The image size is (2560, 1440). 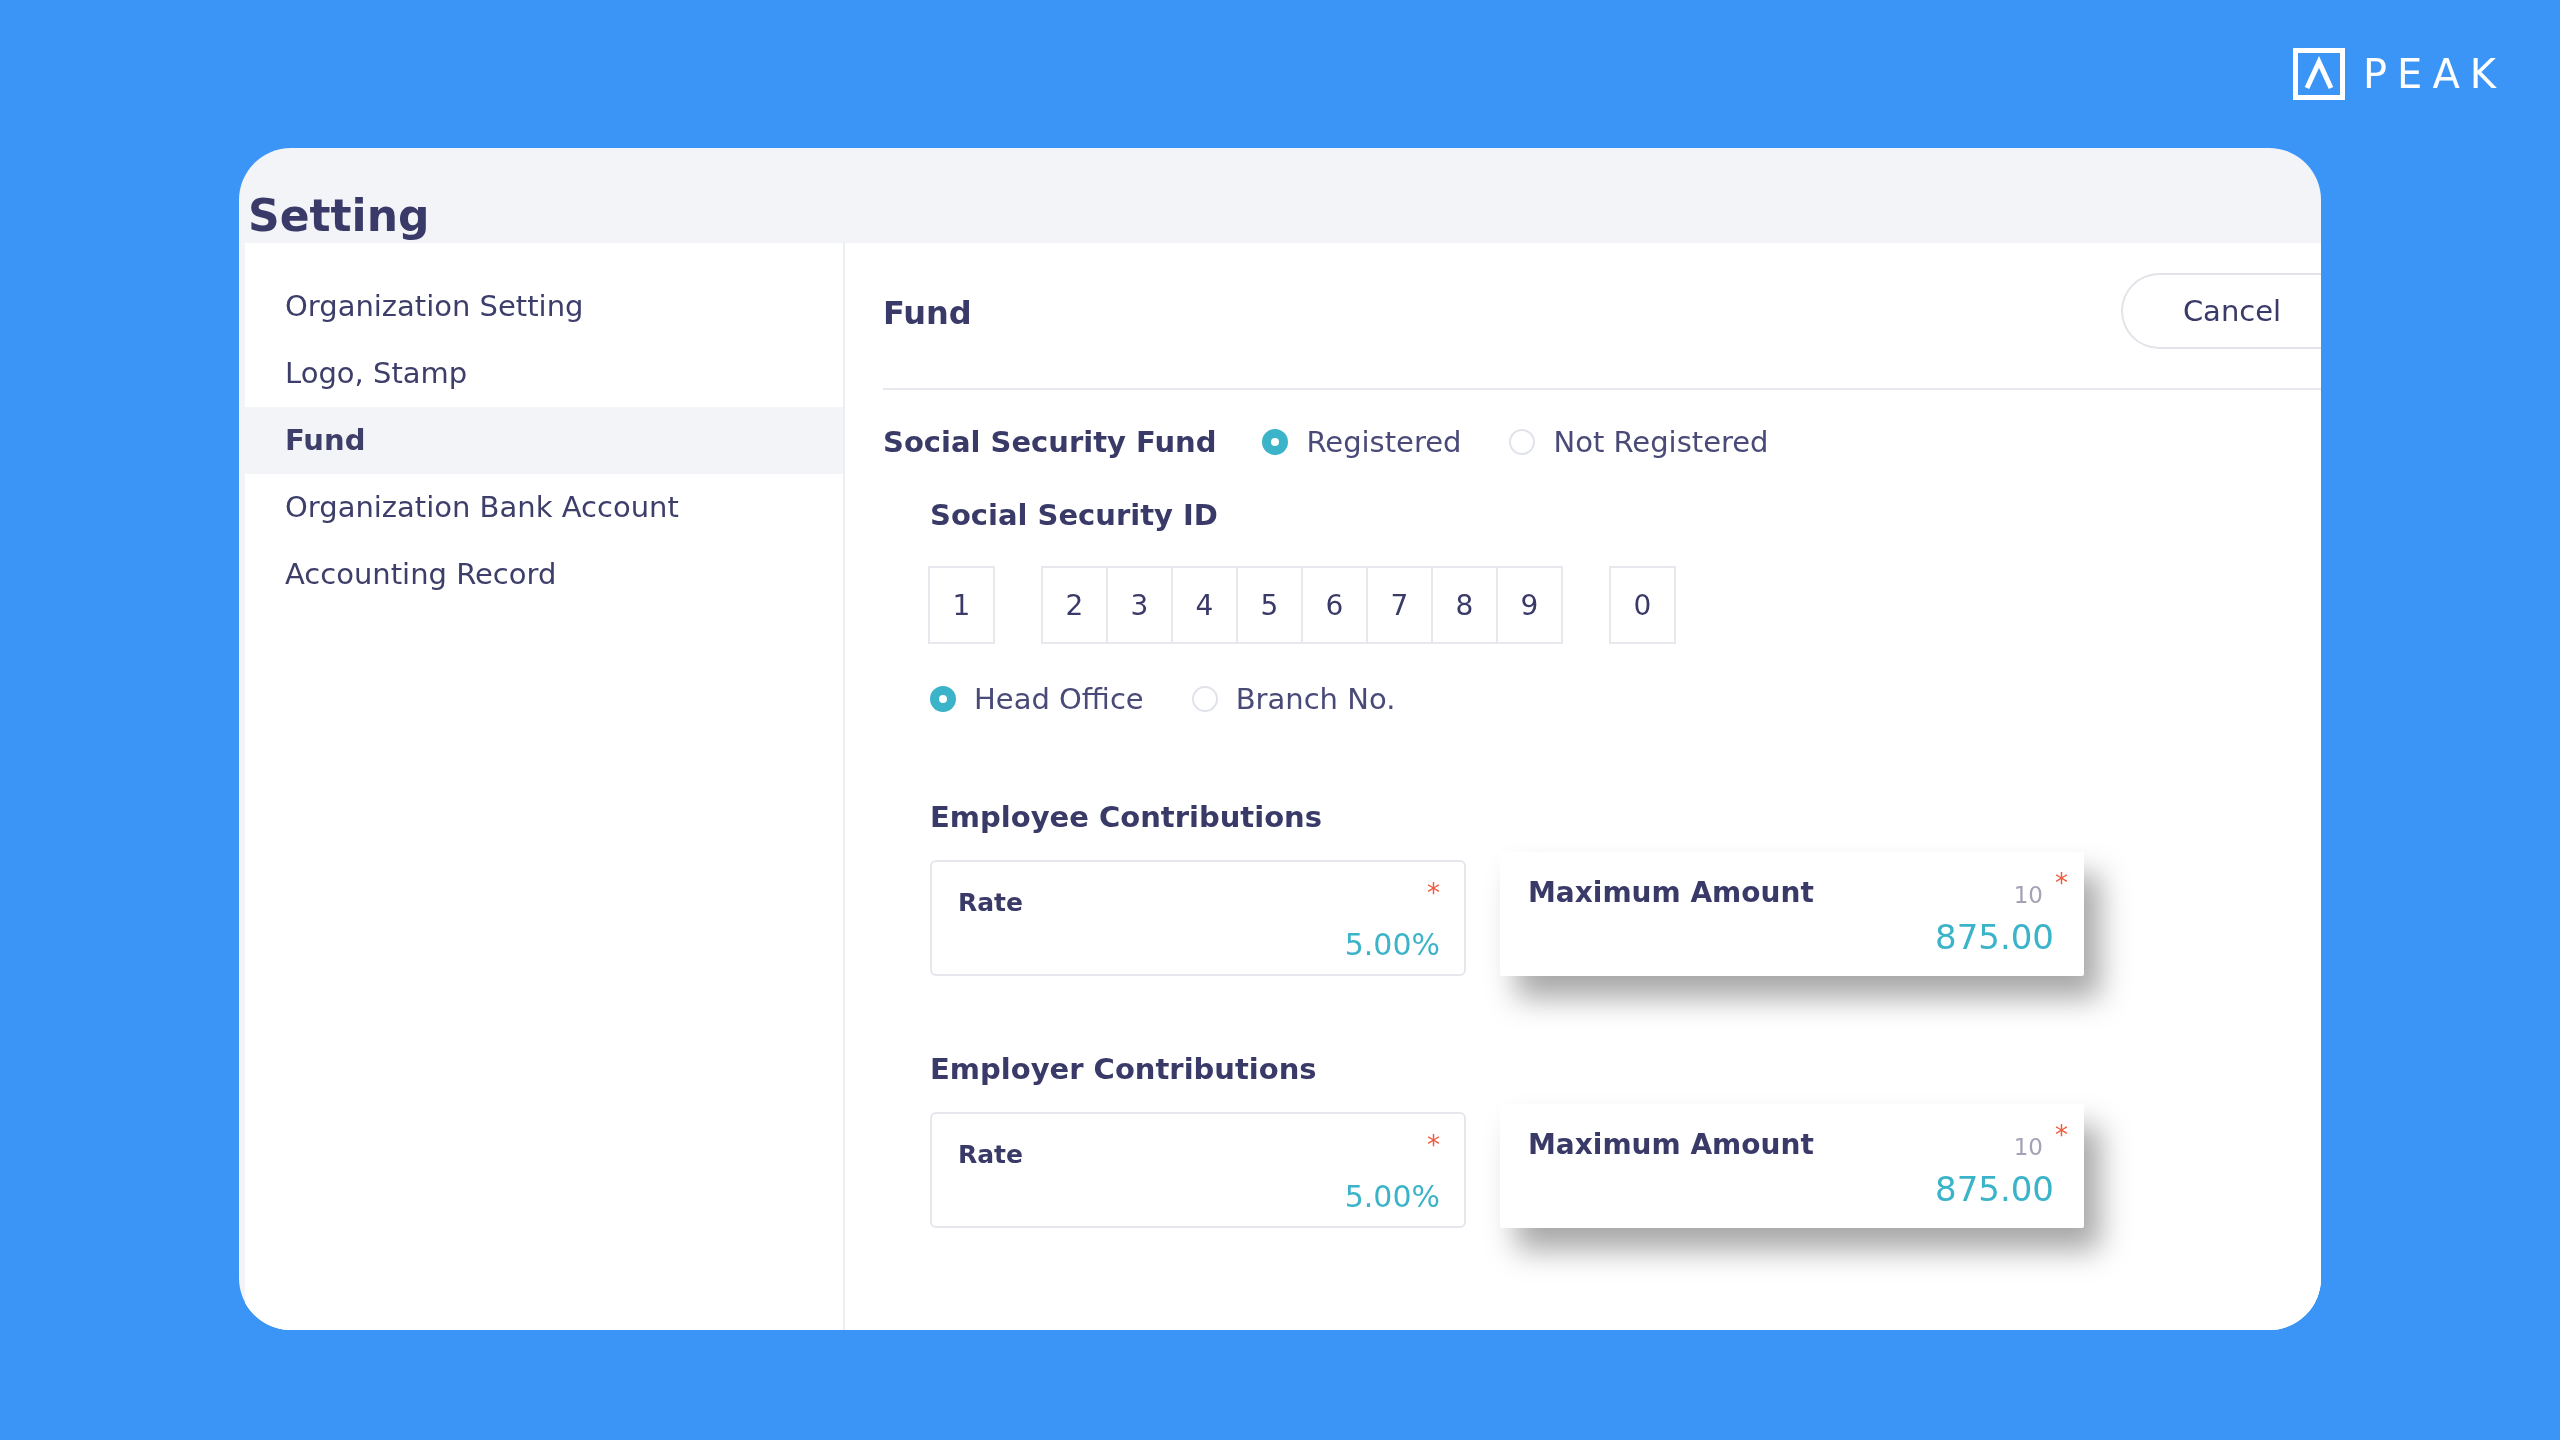 I want to click on digit-field: 8, so click(x=1464, y=605).